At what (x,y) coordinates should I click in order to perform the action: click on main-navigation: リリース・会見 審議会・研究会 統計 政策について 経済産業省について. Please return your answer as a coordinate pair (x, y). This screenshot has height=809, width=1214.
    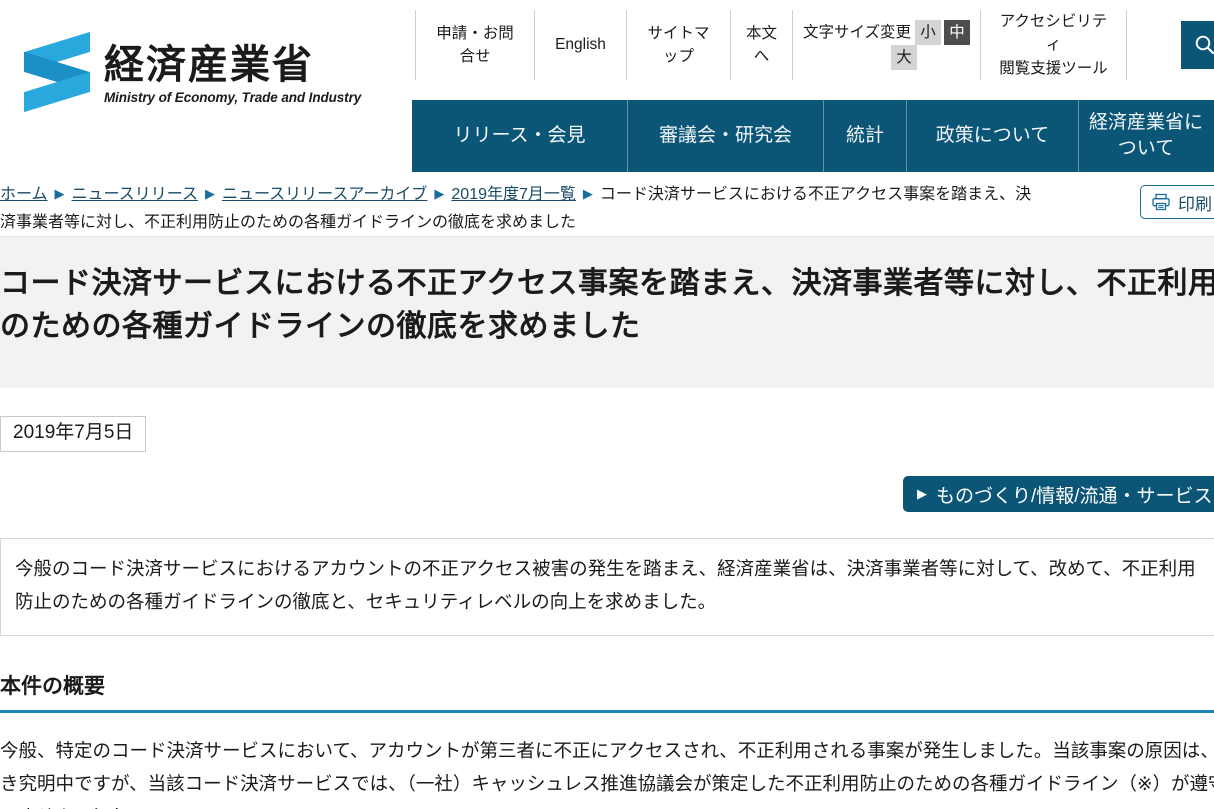
    Looking at the image, I should click on (813, 136).